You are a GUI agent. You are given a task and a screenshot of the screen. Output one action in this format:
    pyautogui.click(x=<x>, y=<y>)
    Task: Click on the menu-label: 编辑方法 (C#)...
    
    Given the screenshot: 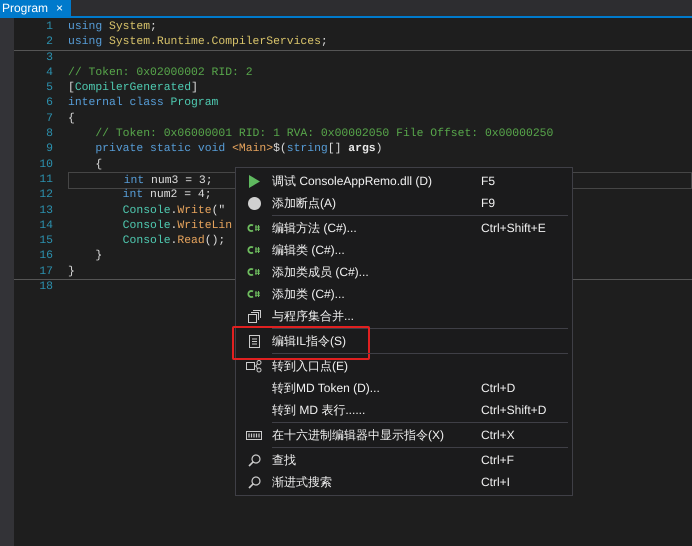 What is the action you would take?
    pyautogui.click(x=315, y=228)
    